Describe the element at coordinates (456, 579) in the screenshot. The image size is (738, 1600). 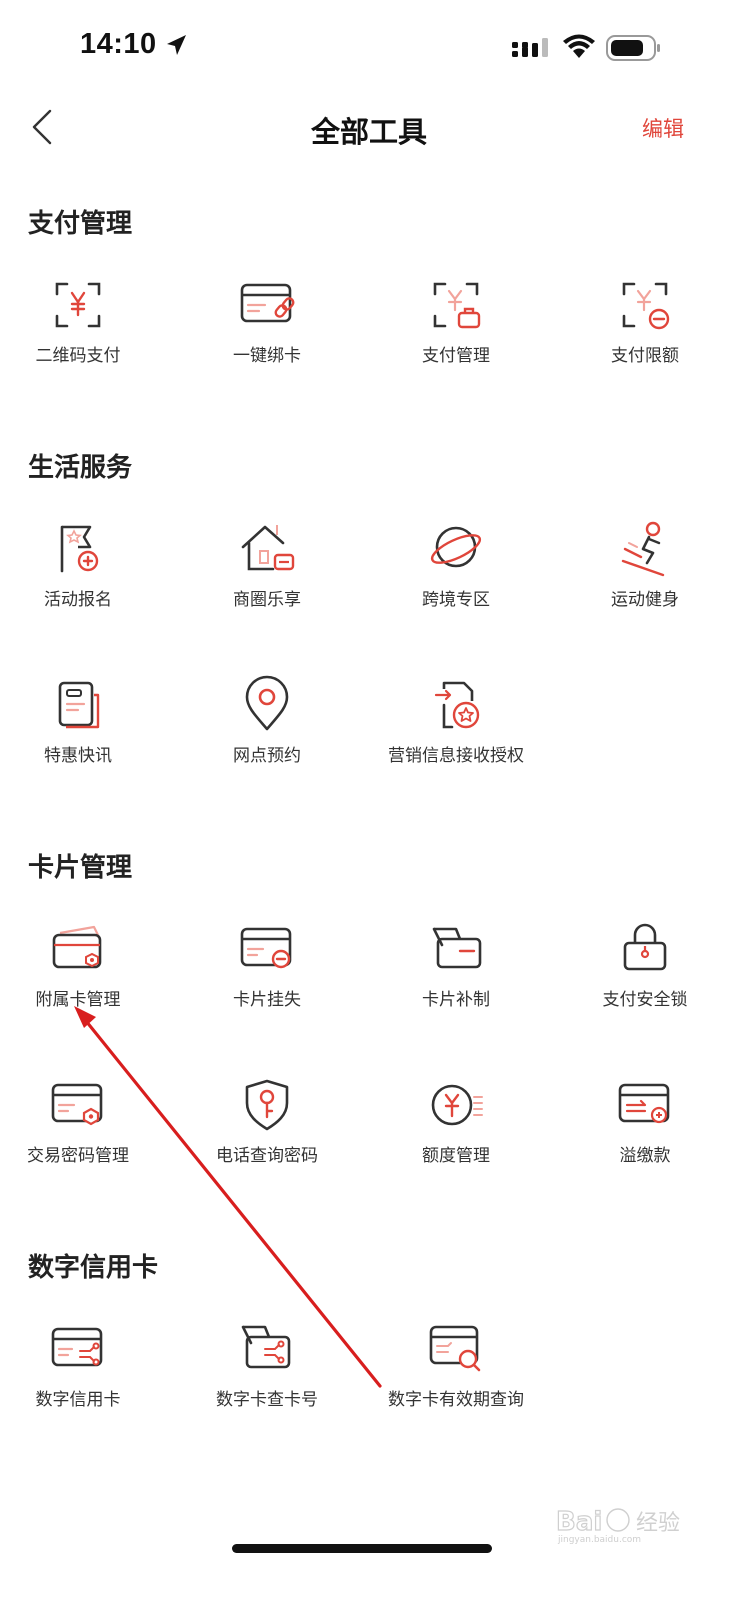
I see `tool-cross-border: 跨境专区` at that location.